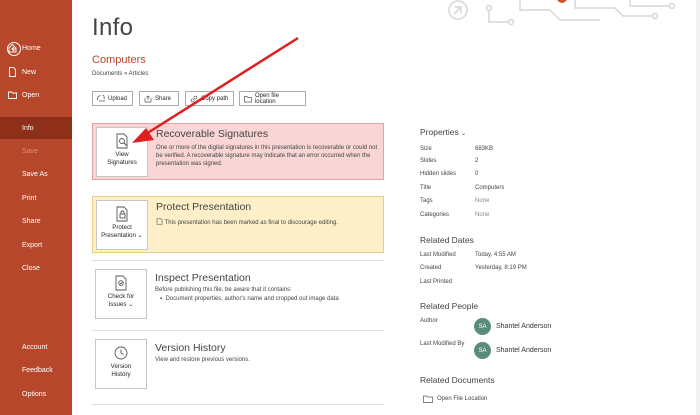  I want to click on open-file-location-button: Open file location, so click(272, 98).